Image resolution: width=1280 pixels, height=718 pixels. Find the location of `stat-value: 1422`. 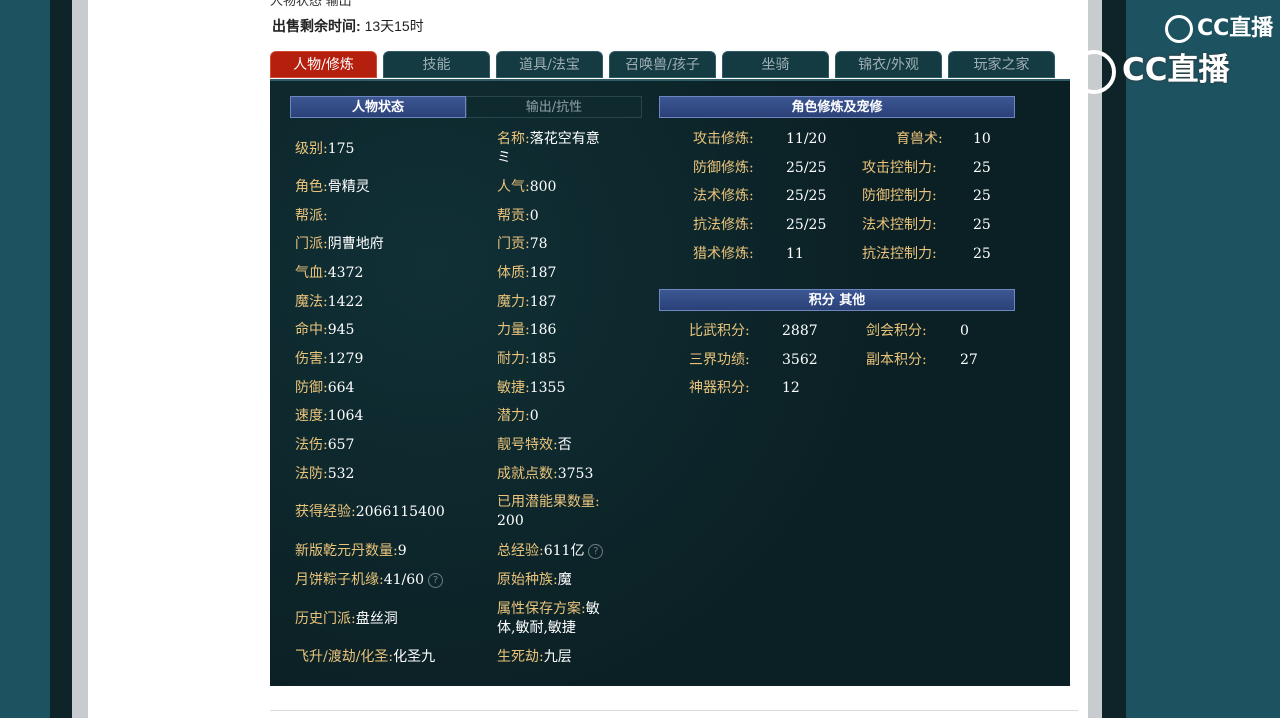

stat-value: 1422 is located at coordinates (345, 302).